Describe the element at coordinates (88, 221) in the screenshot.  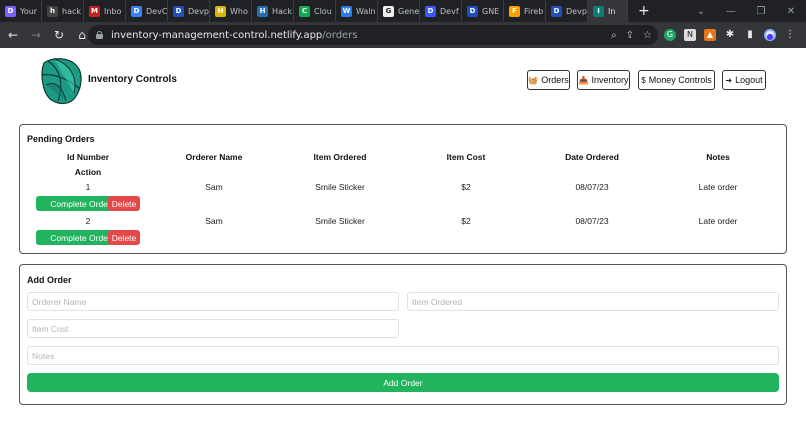
I see `cell-id: 2` at that location.